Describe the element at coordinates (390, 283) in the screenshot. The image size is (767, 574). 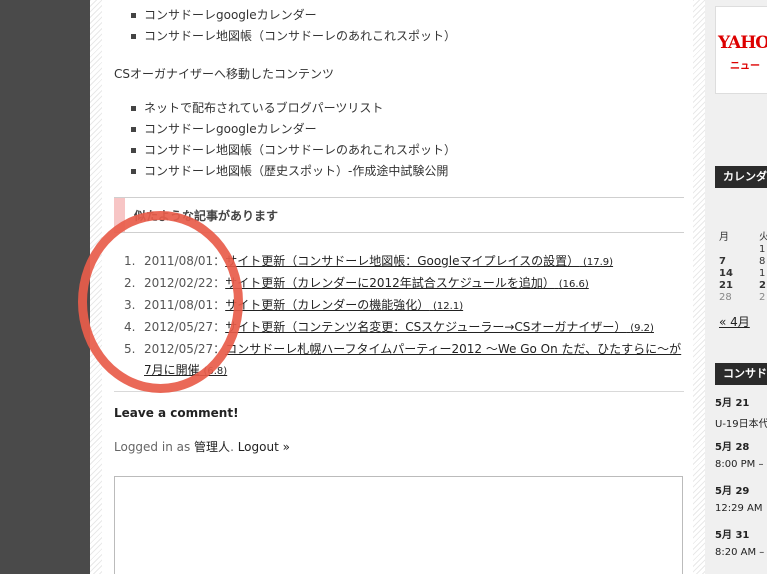
I see `related-post-title: サイト更新（カレンダーに2012年試合スケジュールを追加）` at that location.